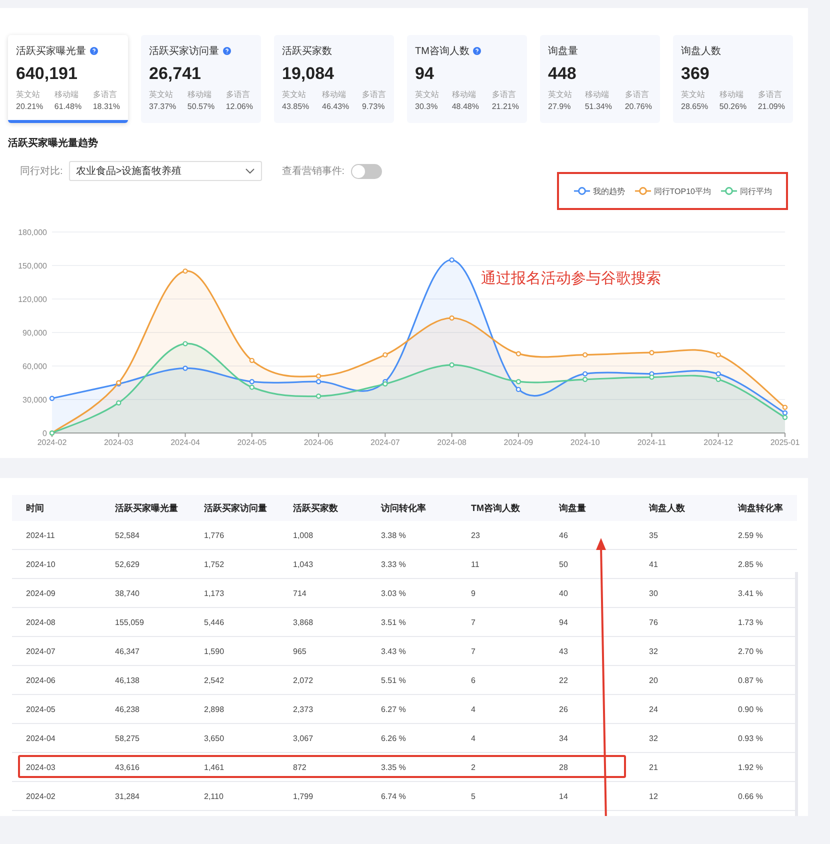 This screenshot has width=830, height=844. Describe the element at coordinates (564, 564) in the screenshot. I see `table-cell-text: 50` at that location.